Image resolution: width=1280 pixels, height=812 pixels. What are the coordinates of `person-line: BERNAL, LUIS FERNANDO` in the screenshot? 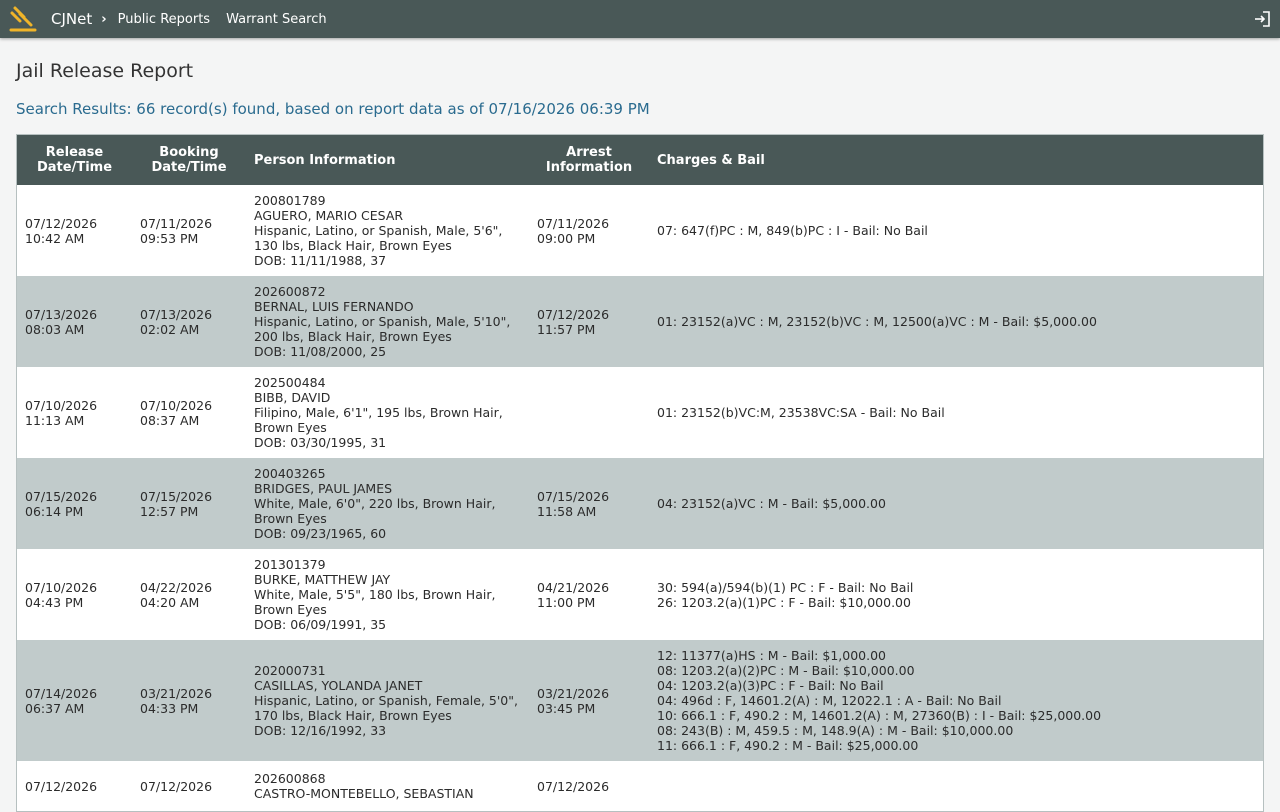 It's located at (334, 306).